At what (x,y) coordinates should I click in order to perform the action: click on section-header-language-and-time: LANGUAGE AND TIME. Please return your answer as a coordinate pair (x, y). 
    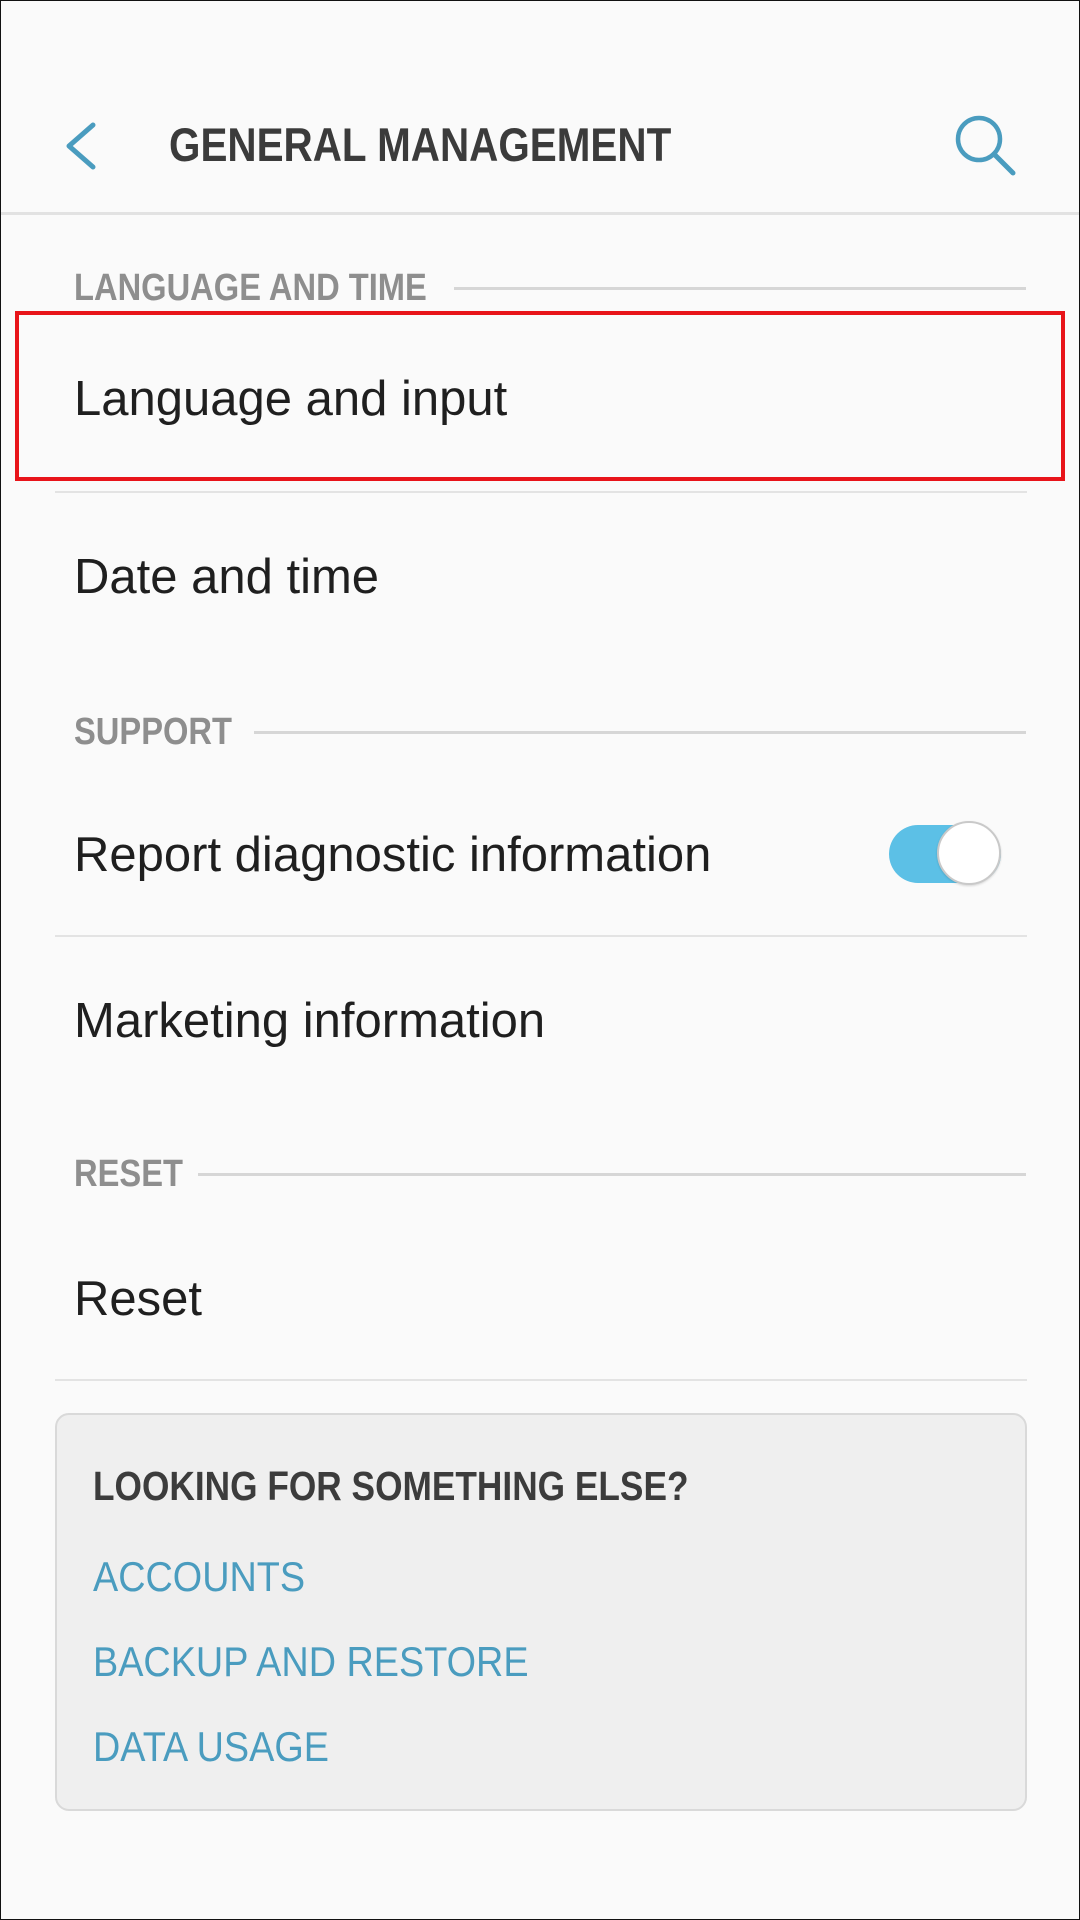
    Looking at the image, I should click on (550, 288).